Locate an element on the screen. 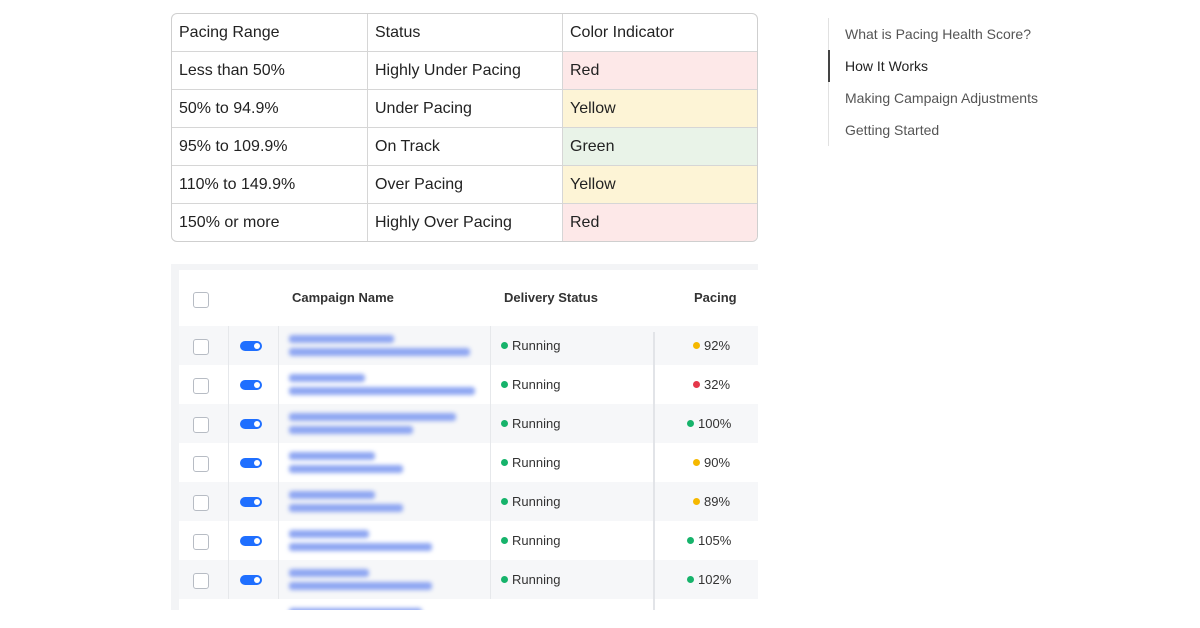 Image resolution: width=1200 pixels, height=628 pixels. table-row: 50% to 94.9% Under Pacing Yellow is located at coordinates (464, 109).